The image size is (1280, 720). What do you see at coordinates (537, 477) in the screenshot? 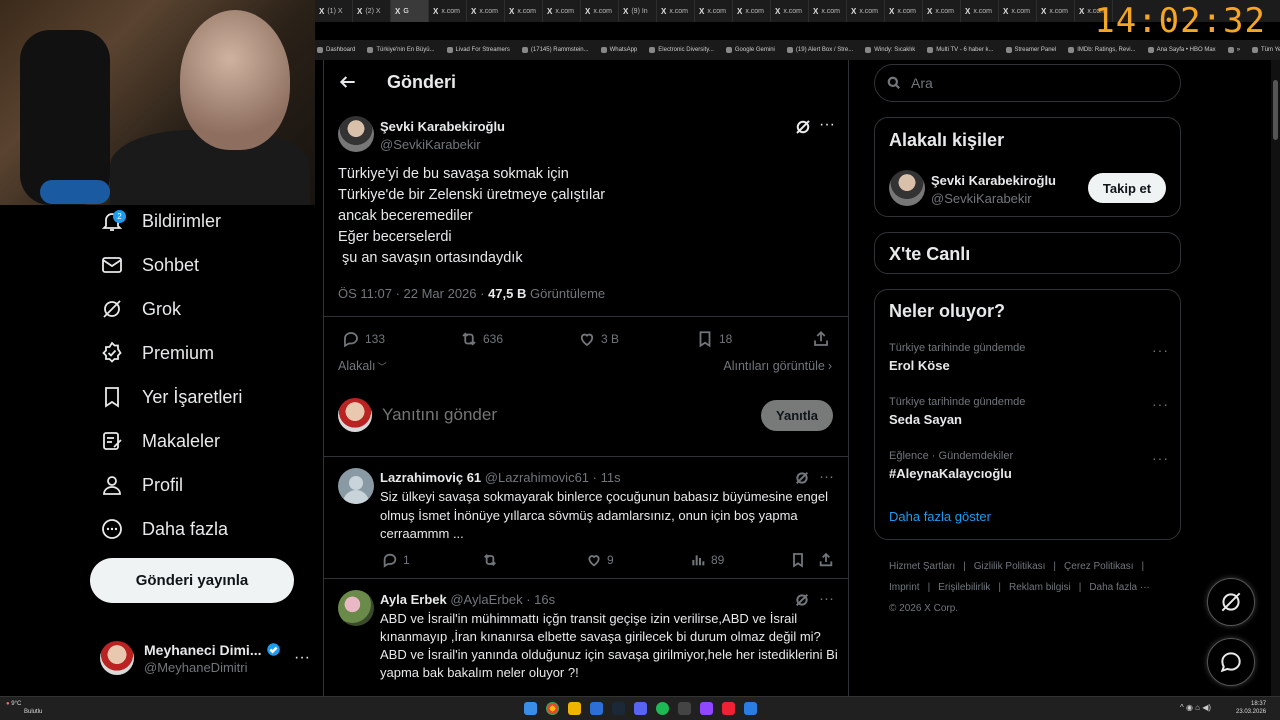
I see `reply-handle: @Lazrahimovic61` at bounding box center [537, 477].